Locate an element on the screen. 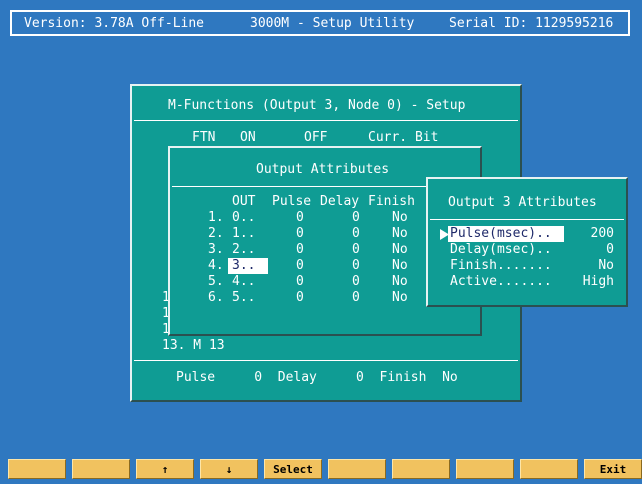 This screenshot has width=642, height=484. field-delay: Delay(msec).. 0 is located at coordinates (532, 250).